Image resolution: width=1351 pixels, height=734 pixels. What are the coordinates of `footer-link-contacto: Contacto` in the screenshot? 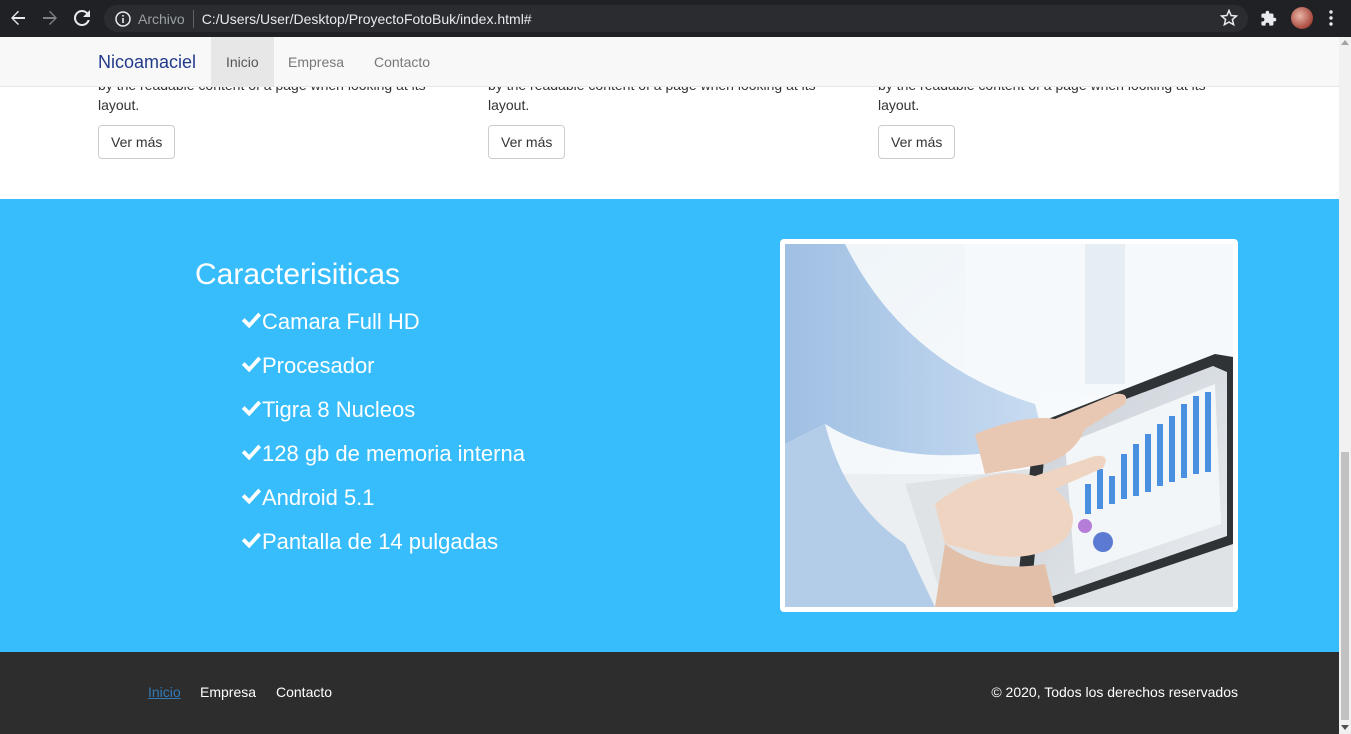 It's located at (304, 692).